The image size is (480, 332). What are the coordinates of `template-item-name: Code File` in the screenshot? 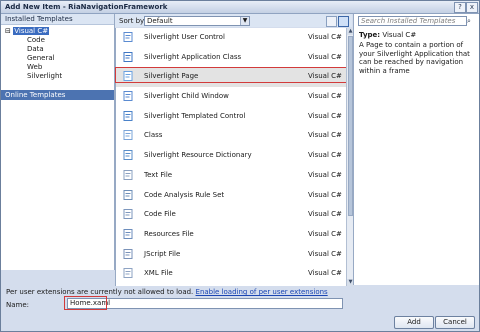 It's located at (160, 214).